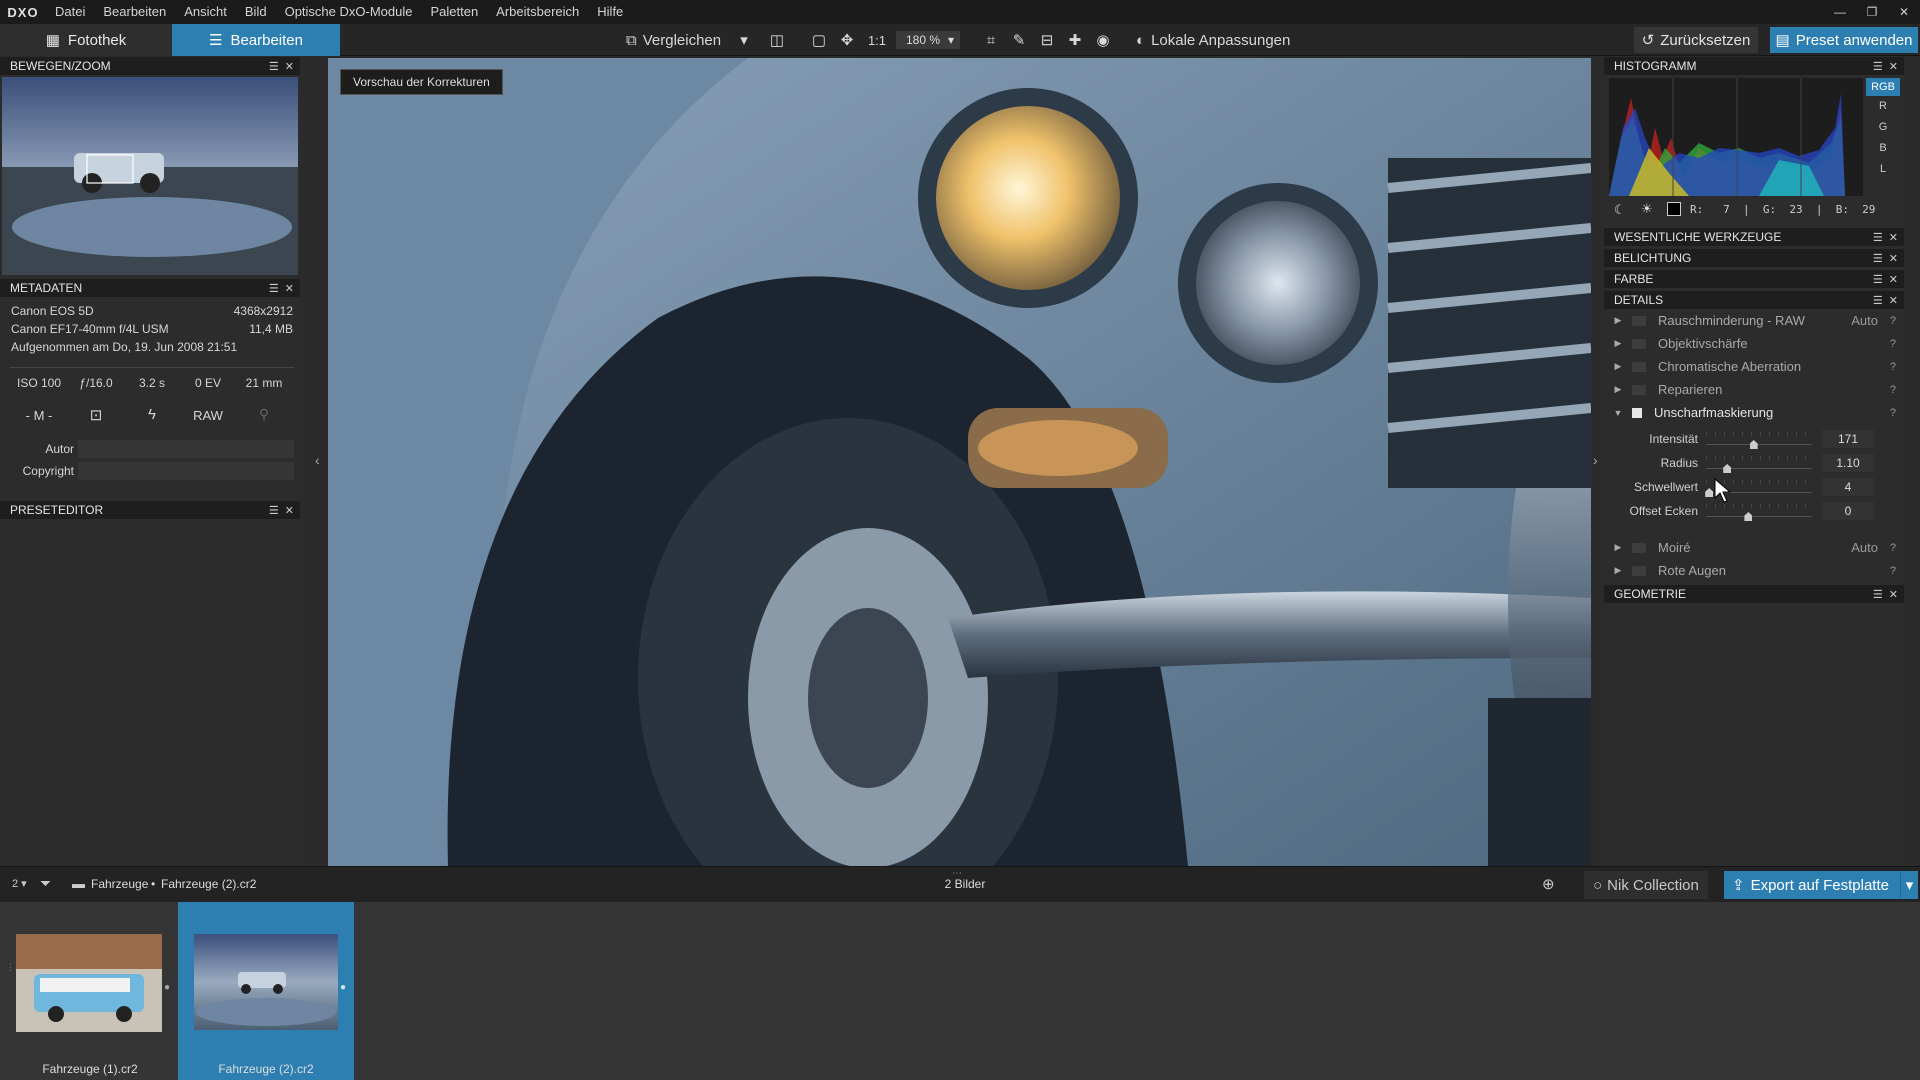 Image resolution: width=1920 pixels, height=1080 pixels. I want to click on export-button: ⇪ Export auf Festplatte ▾, so click(1821, 885).